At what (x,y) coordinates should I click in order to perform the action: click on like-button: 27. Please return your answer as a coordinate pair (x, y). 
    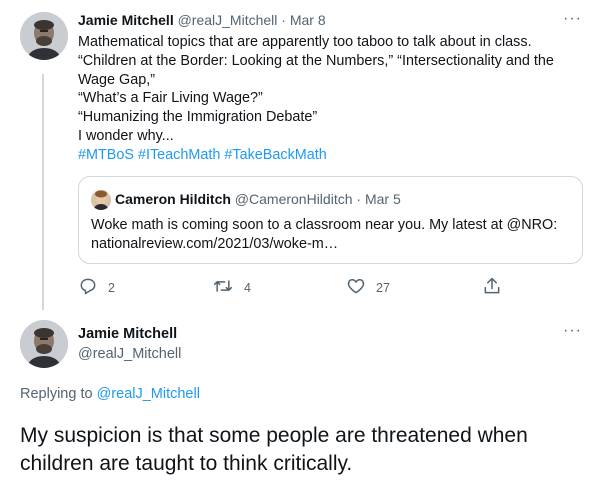
    Looking at the image, I should click on (368, 287).